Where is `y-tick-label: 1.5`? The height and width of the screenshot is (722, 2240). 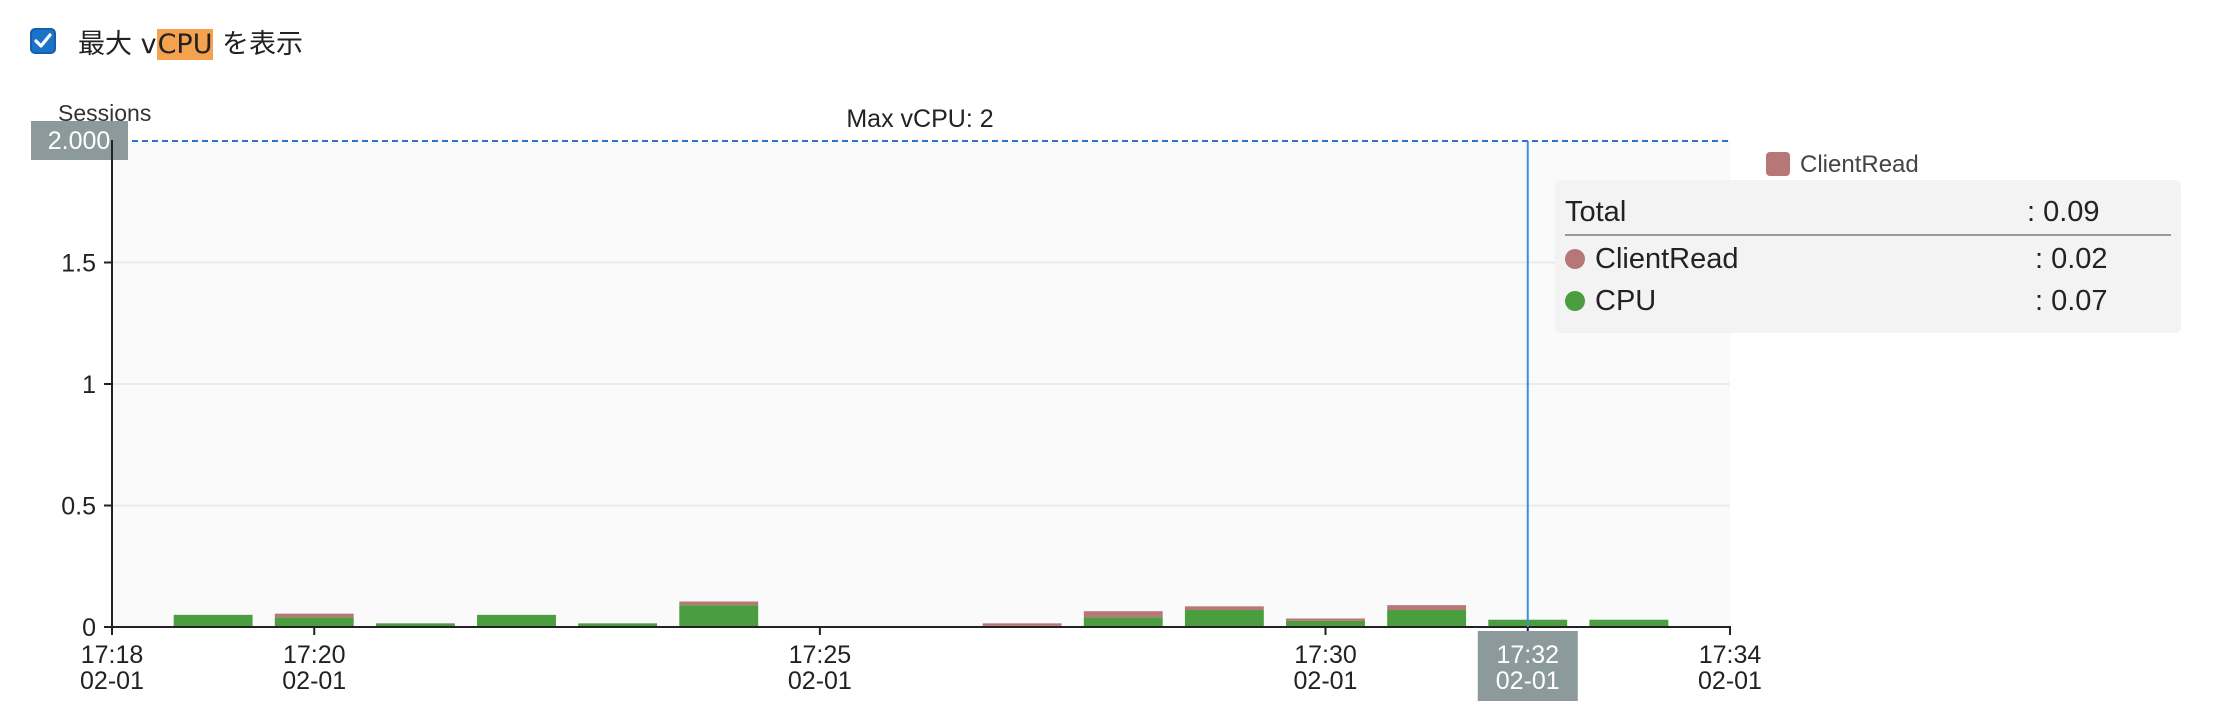
y-tick-label: 1.5 is located at coordinates (78, 264).